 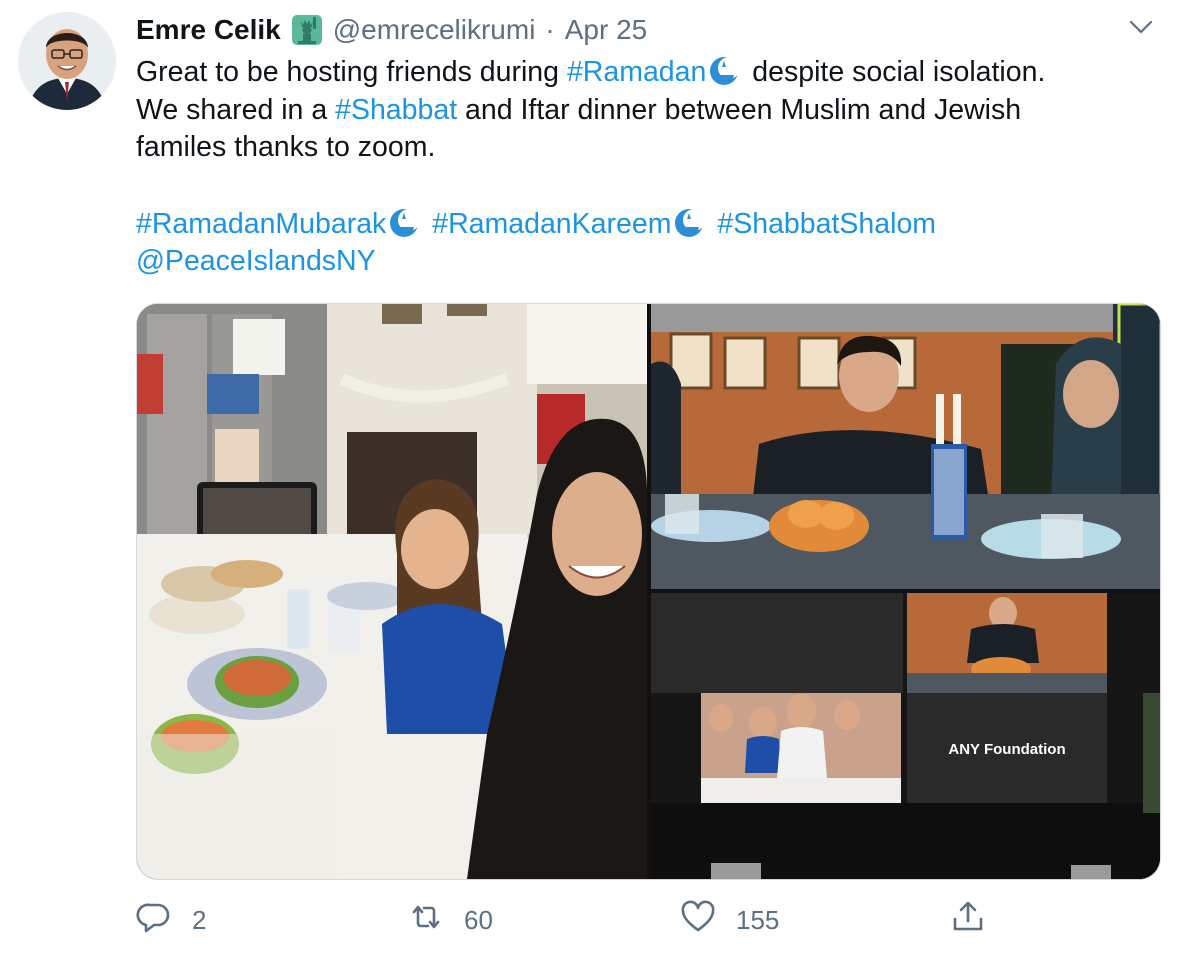 What do you see at coordinates (758, 919) in the screenshot?
I see `like-count: 155` at bounding box center [758, 919].